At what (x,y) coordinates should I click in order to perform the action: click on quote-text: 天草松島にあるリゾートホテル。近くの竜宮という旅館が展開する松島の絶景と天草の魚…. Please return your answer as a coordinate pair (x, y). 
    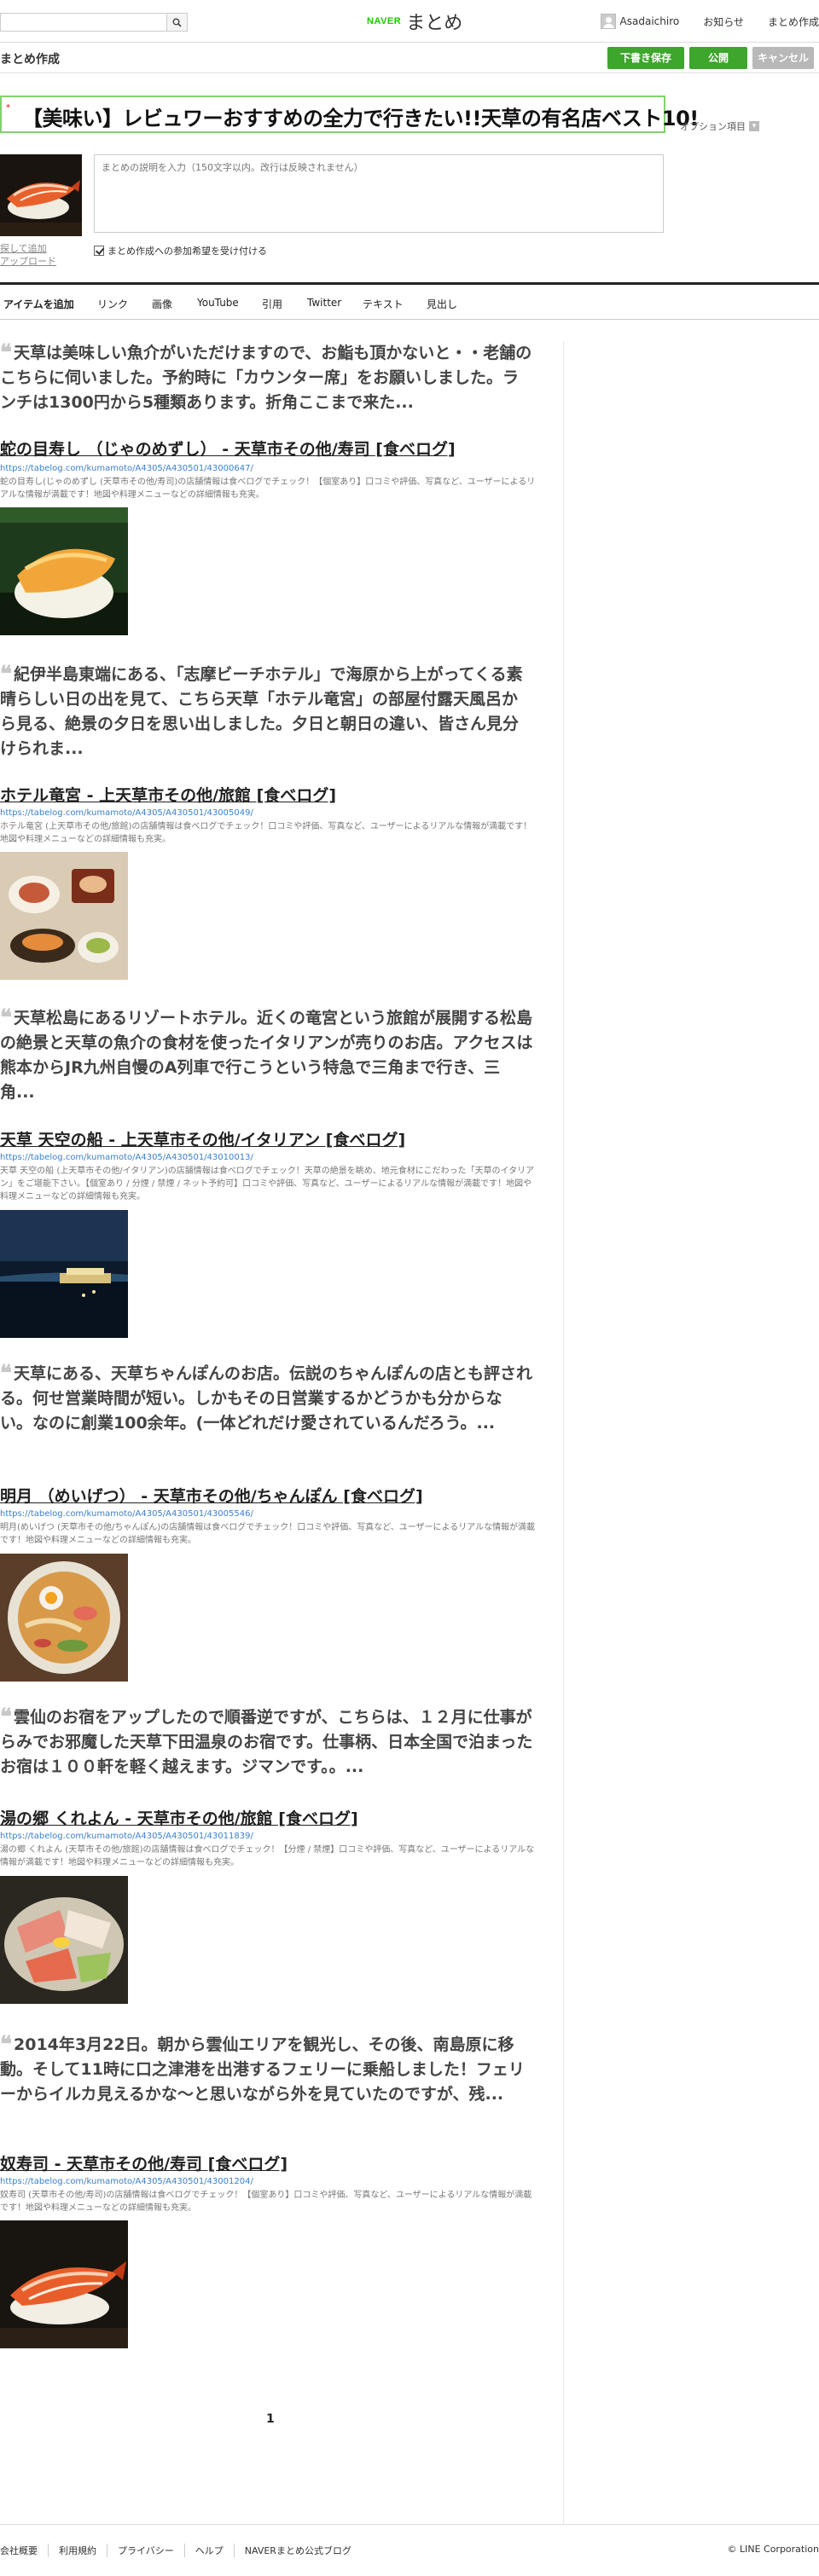
    Looking at the image, I should click on (267, 1055).